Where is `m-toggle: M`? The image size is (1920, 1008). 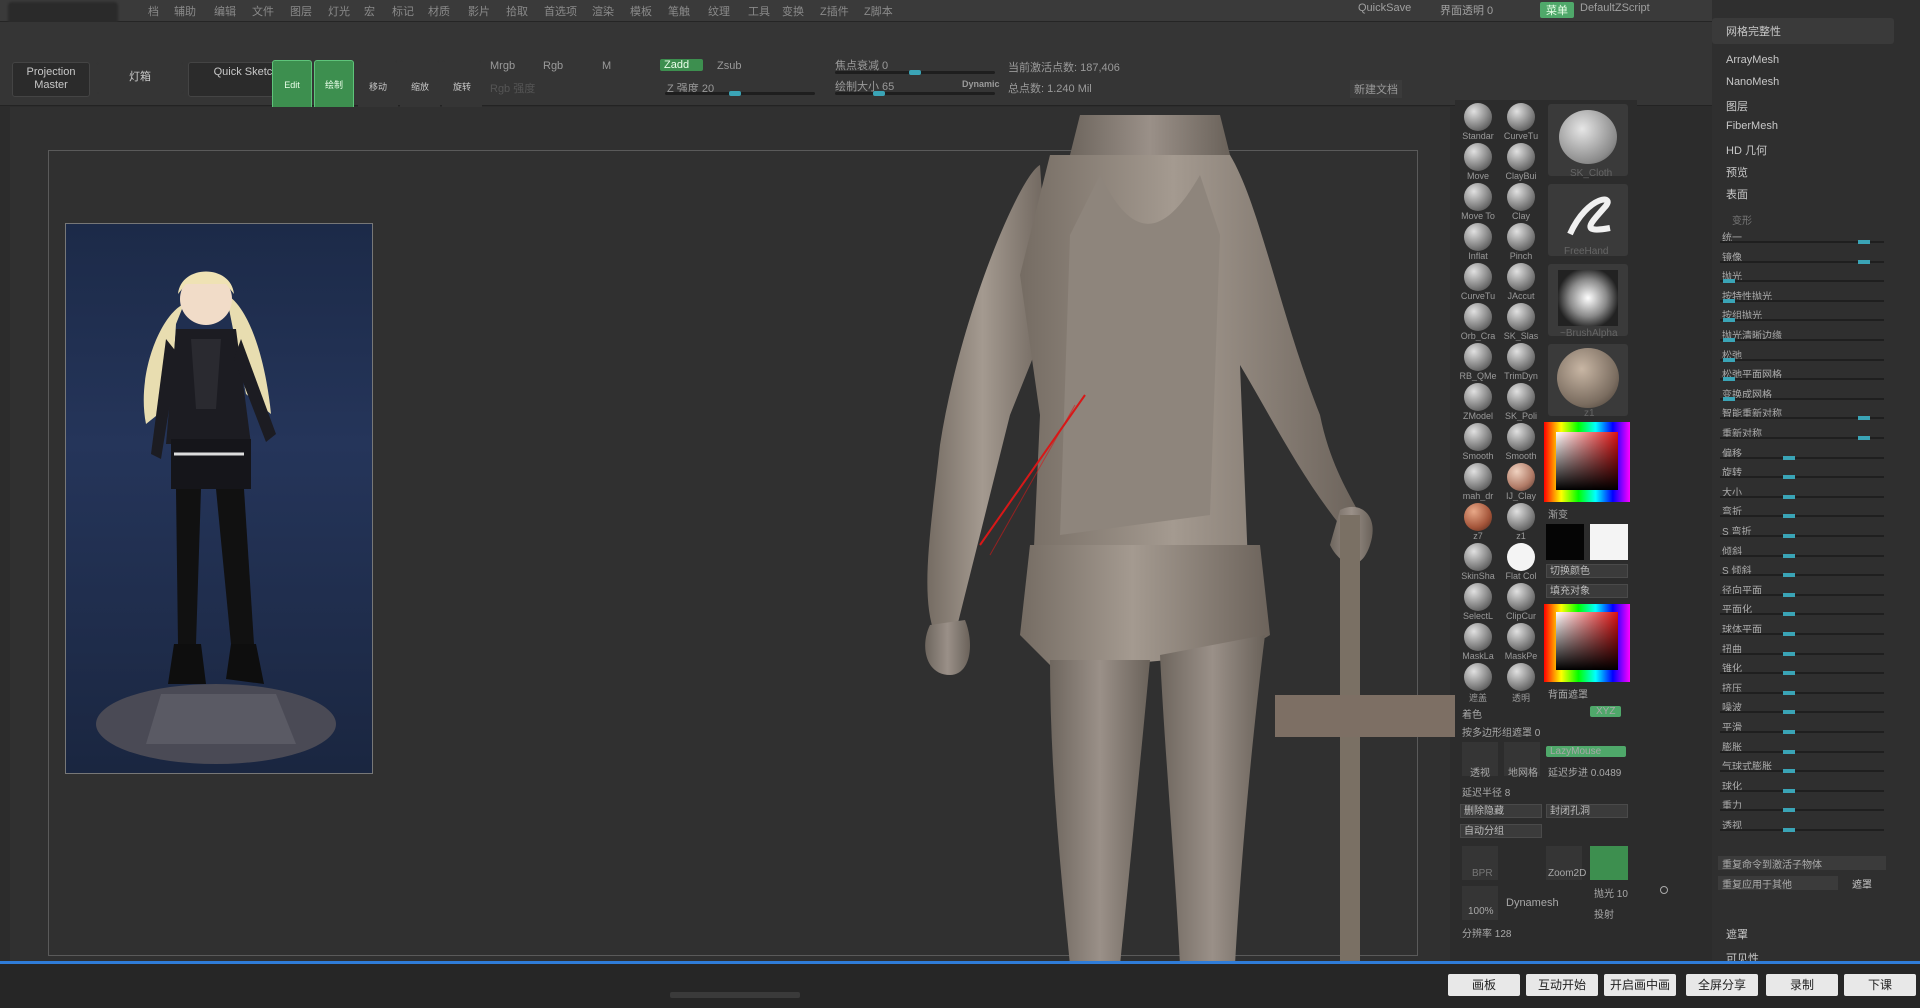
m-toggle: M is located at coordinates (606, 66).